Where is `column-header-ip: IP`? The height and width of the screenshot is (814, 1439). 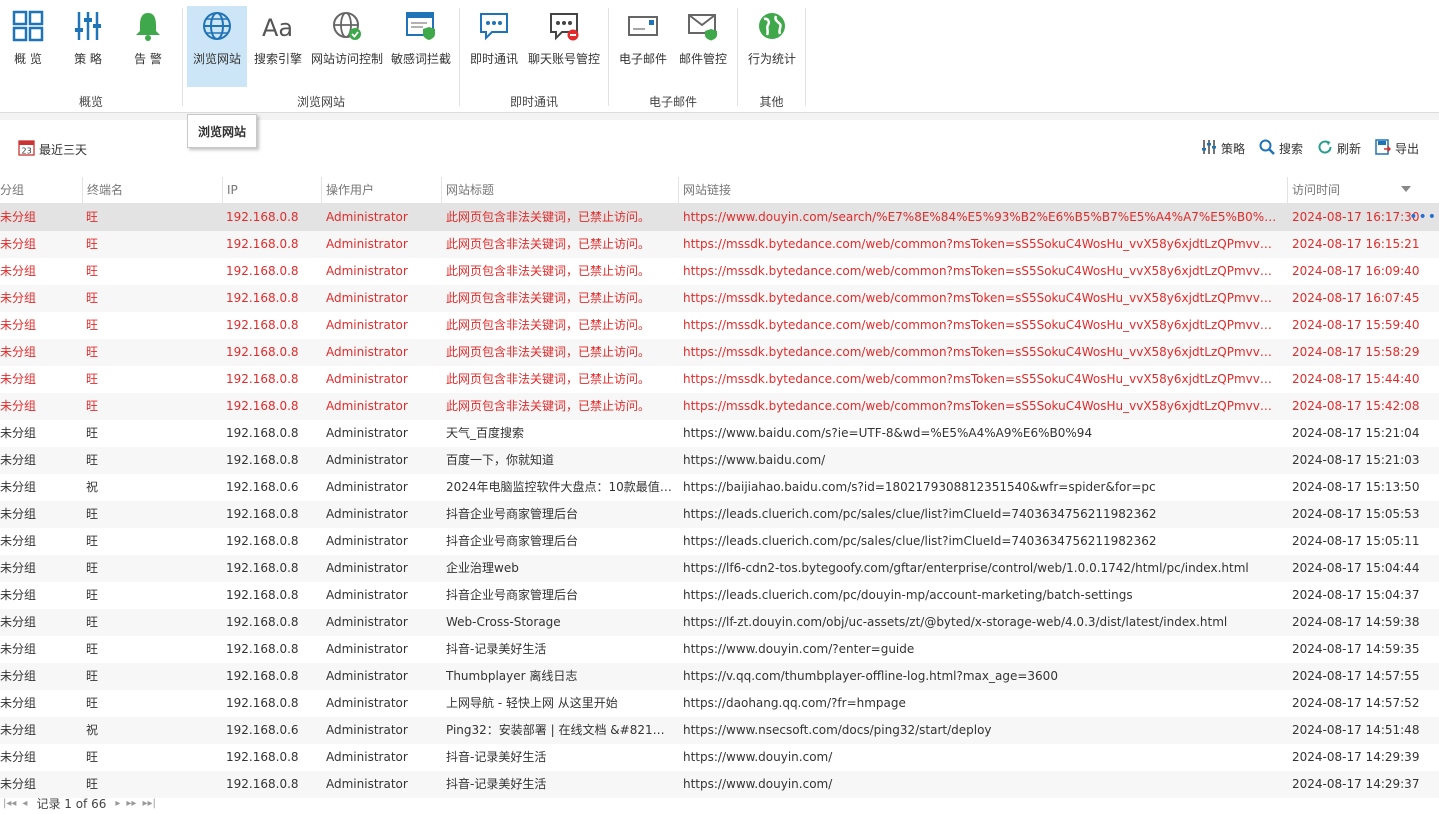 column-header-ip: IP is located at coordinates (271, 190).